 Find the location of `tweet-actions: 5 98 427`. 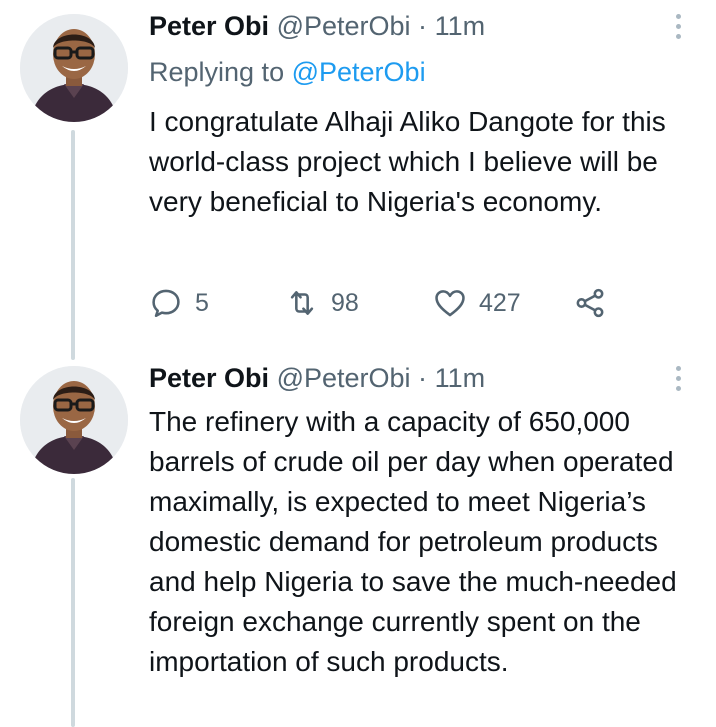

tweet-actions: 5 98 427 is located at coordinates (429, 303).